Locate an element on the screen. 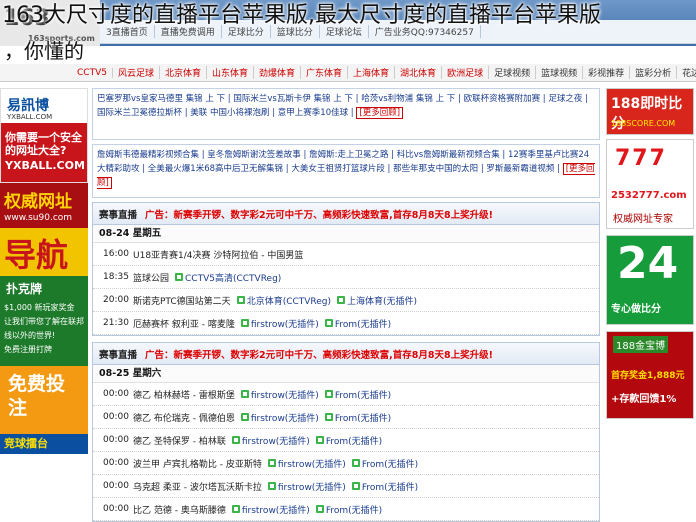 The width and height of the screenshot is (696, 522). ad-authority-sites: 权威网址 www.su90.com is located at coordinates (44, 205).